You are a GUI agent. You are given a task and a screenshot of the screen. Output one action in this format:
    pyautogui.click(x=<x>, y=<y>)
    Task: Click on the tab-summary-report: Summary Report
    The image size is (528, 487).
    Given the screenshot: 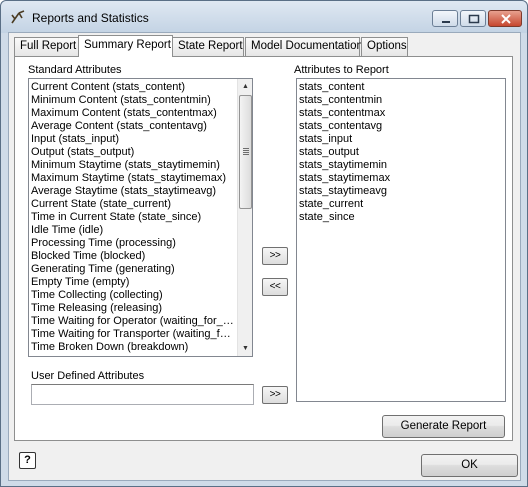 What is the action you would take?
    pyautogui.click(x=125, y=46)
    